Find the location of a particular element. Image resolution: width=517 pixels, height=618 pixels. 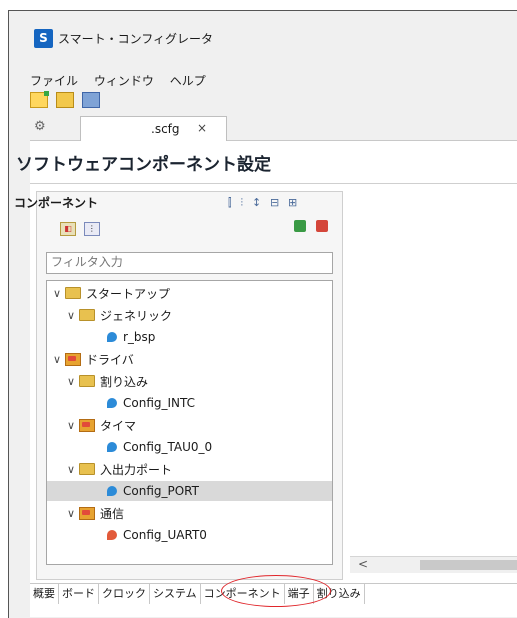

tree-item-label: ドライバ is located at coordinates (110, 359).